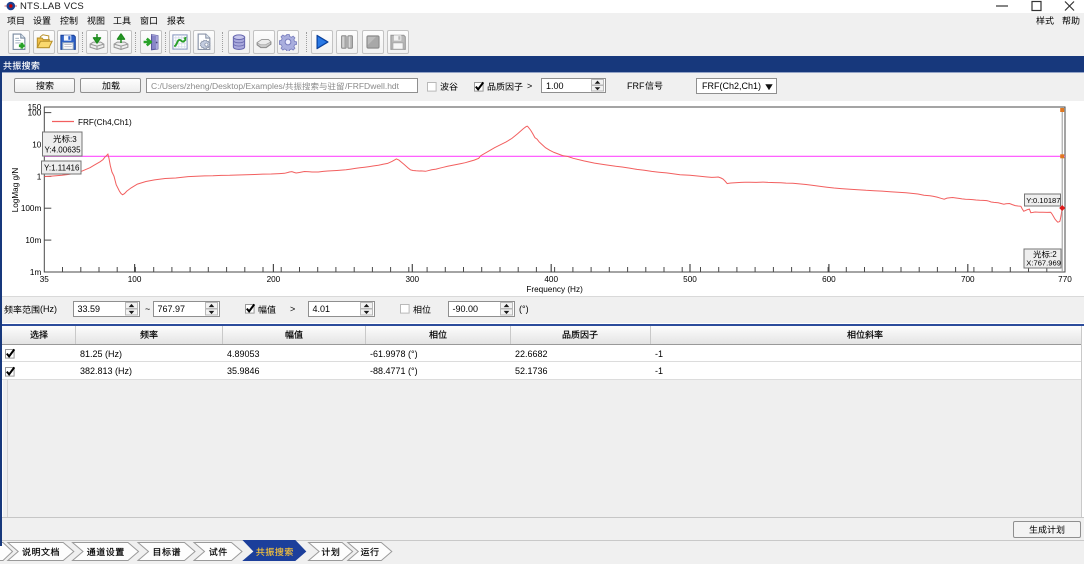  I want to click on svg-text: 300, so click(412, 279).